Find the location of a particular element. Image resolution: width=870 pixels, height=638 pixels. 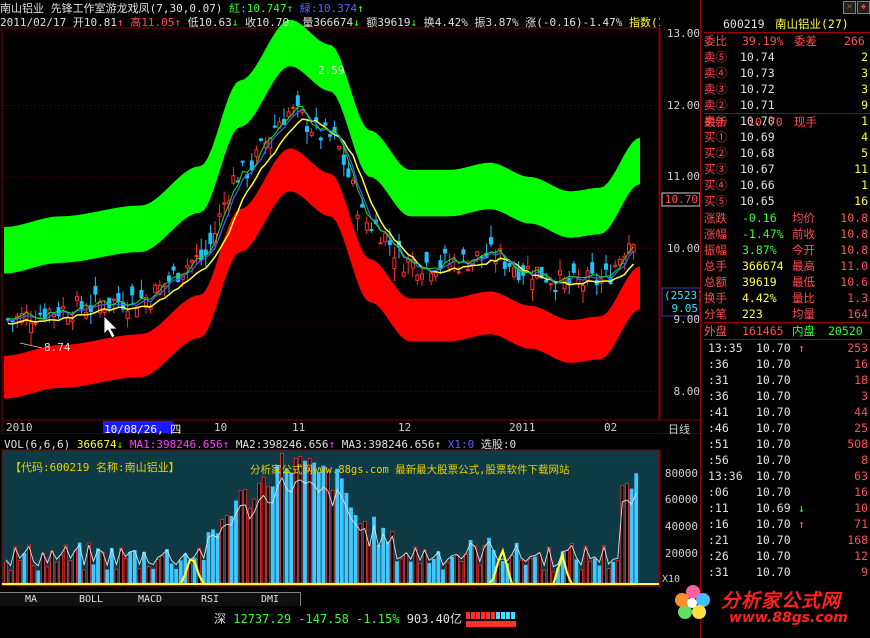

volume-axis-label: 40000 is located at coordinates (681, 526).